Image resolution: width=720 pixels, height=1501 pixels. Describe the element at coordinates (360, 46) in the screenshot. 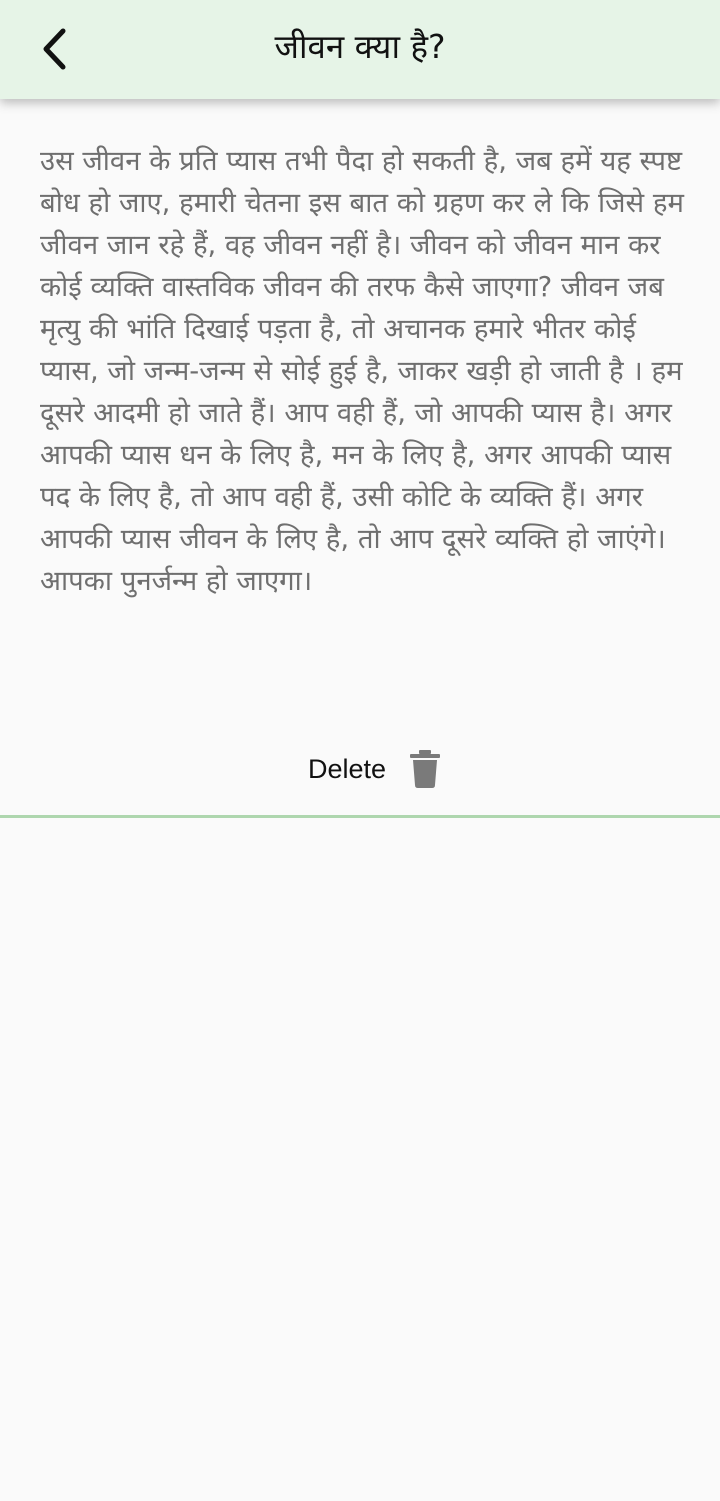

I see `page-title: जीवन क्या है?` at that location.